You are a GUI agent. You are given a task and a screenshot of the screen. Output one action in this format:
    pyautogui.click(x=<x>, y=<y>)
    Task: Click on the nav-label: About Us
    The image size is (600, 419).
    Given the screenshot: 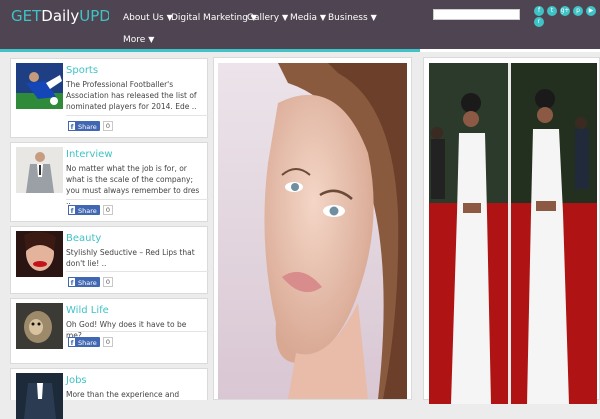 What is the action you would take?
    pyautogui.click(x=143, y=18)
    